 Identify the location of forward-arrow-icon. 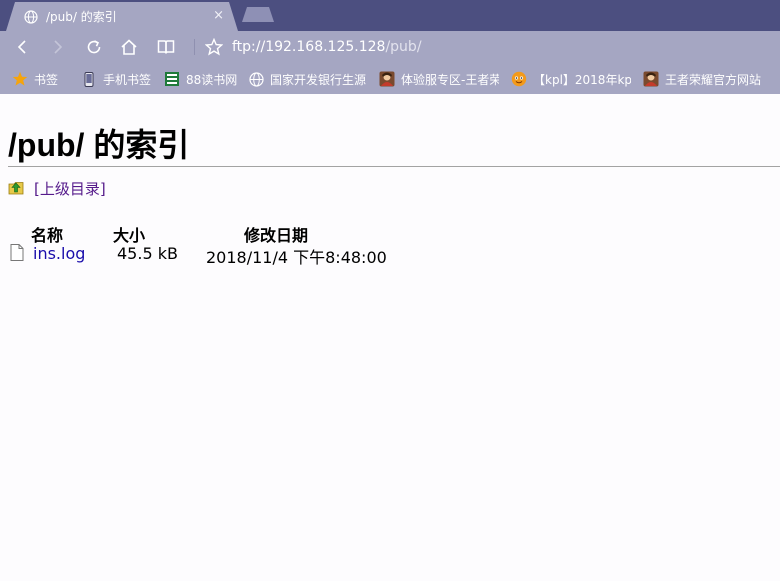
(58, 47).